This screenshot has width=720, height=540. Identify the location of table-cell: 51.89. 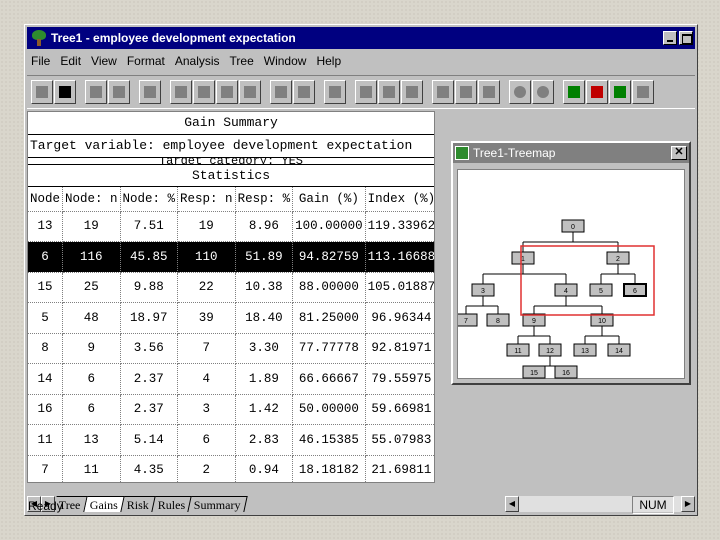
(264, 257).